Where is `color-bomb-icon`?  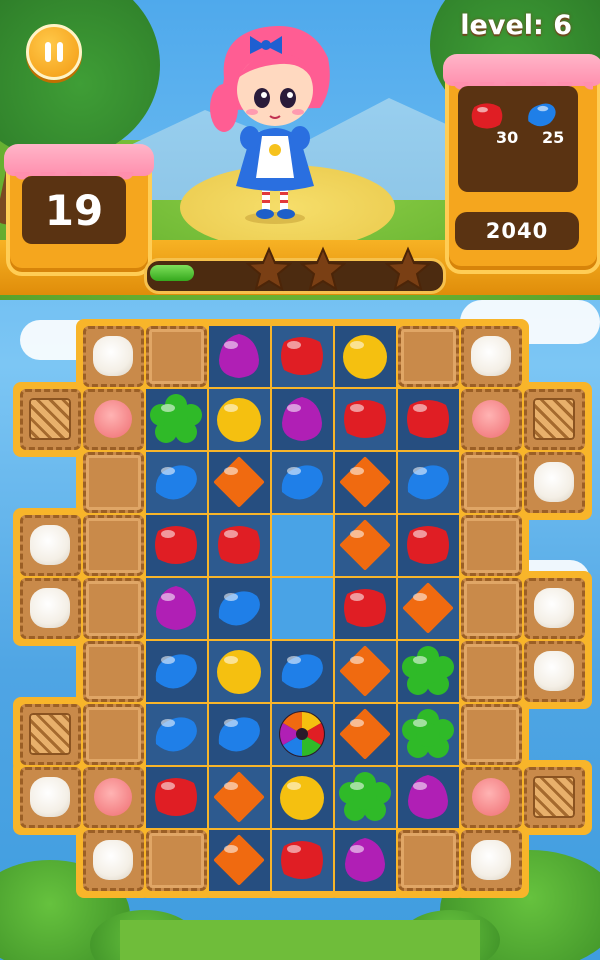 color-bomb-icon is located at coordinates (302, 734).